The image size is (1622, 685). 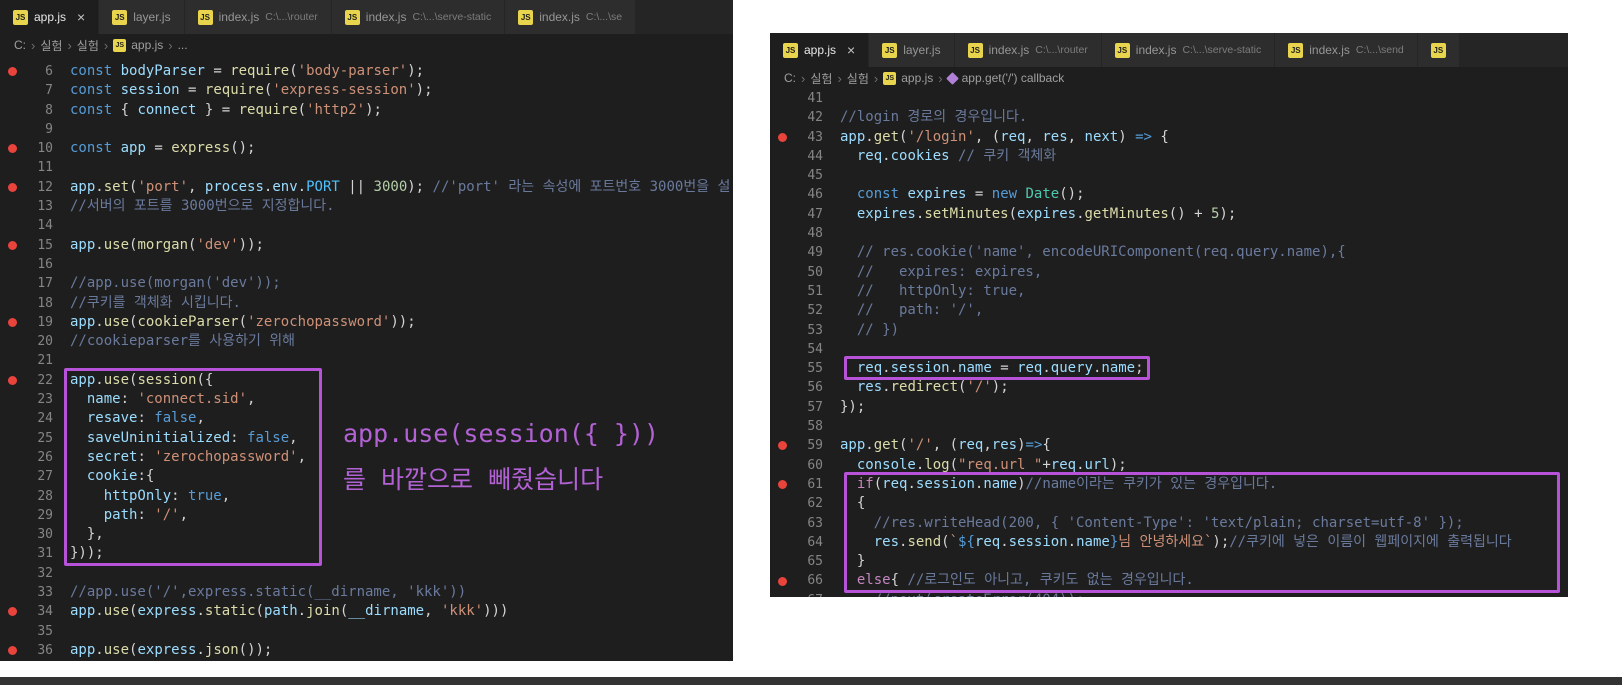 What do you see at coordinates (1169, 291) in the screenshot?
I see `code-line: 51 // httpOnly: true,` at bounding box center [1169, 291].